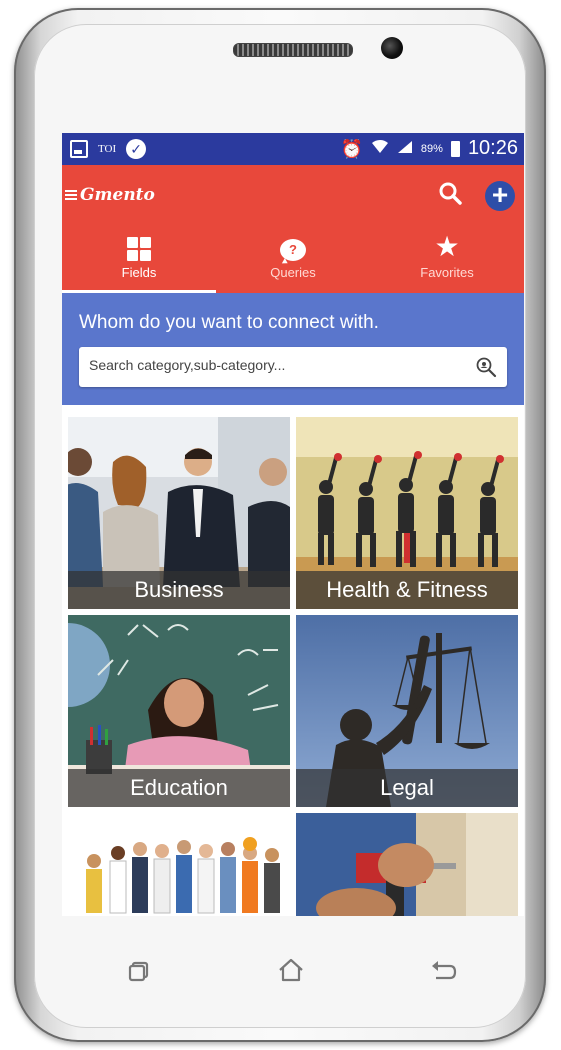 This screenshot has height=1050, width=561. I want to click on check-notification-icon: ✓, so click(136, 149).